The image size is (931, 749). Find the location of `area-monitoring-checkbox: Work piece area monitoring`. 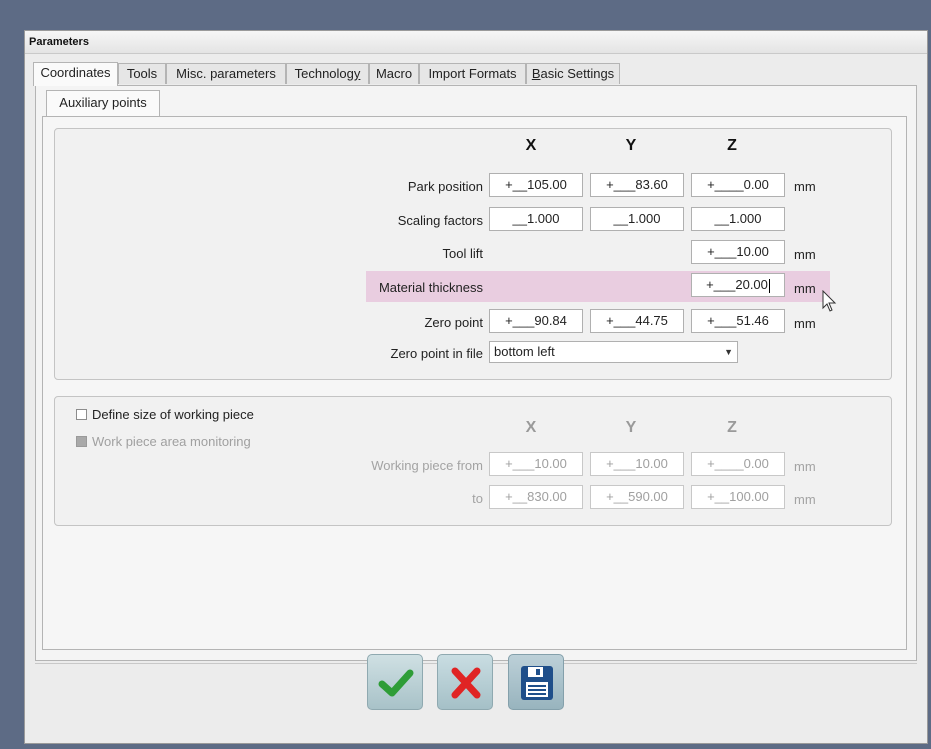

area-monitoring-checkbox: Work piece area monitoring is located at coordinates (163, 441).